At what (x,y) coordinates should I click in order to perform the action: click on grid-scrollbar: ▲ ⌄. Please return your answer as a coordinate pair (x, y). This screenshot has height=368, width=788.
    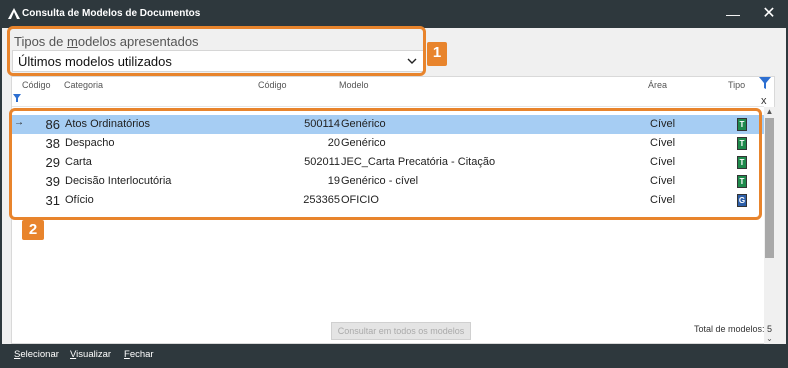
    Looking at the image, I should click on (769, 225).